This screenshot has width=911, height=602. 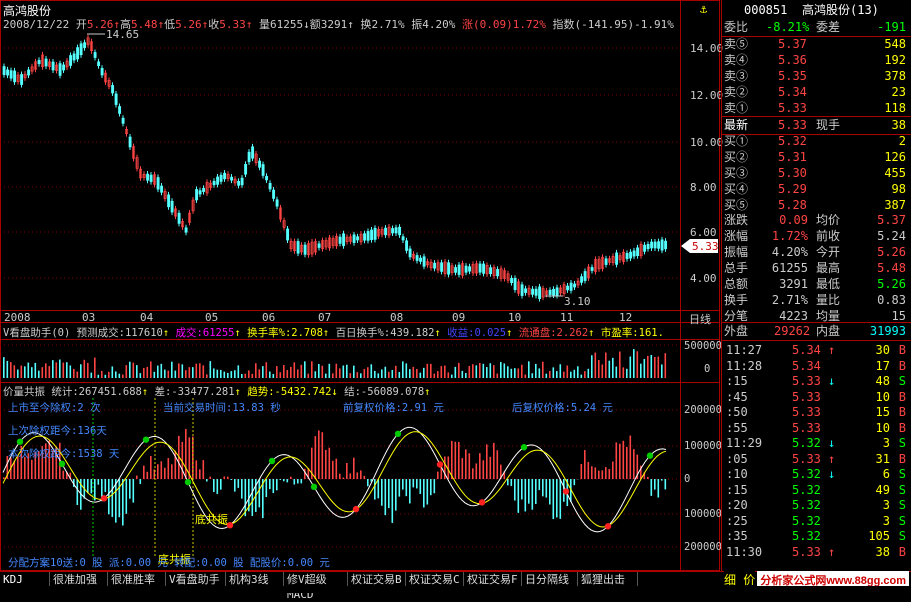 What do you see at coordinates (700, 319) in the screenshot?
I see `period-label: 日线` at bounding box center [700, 319].